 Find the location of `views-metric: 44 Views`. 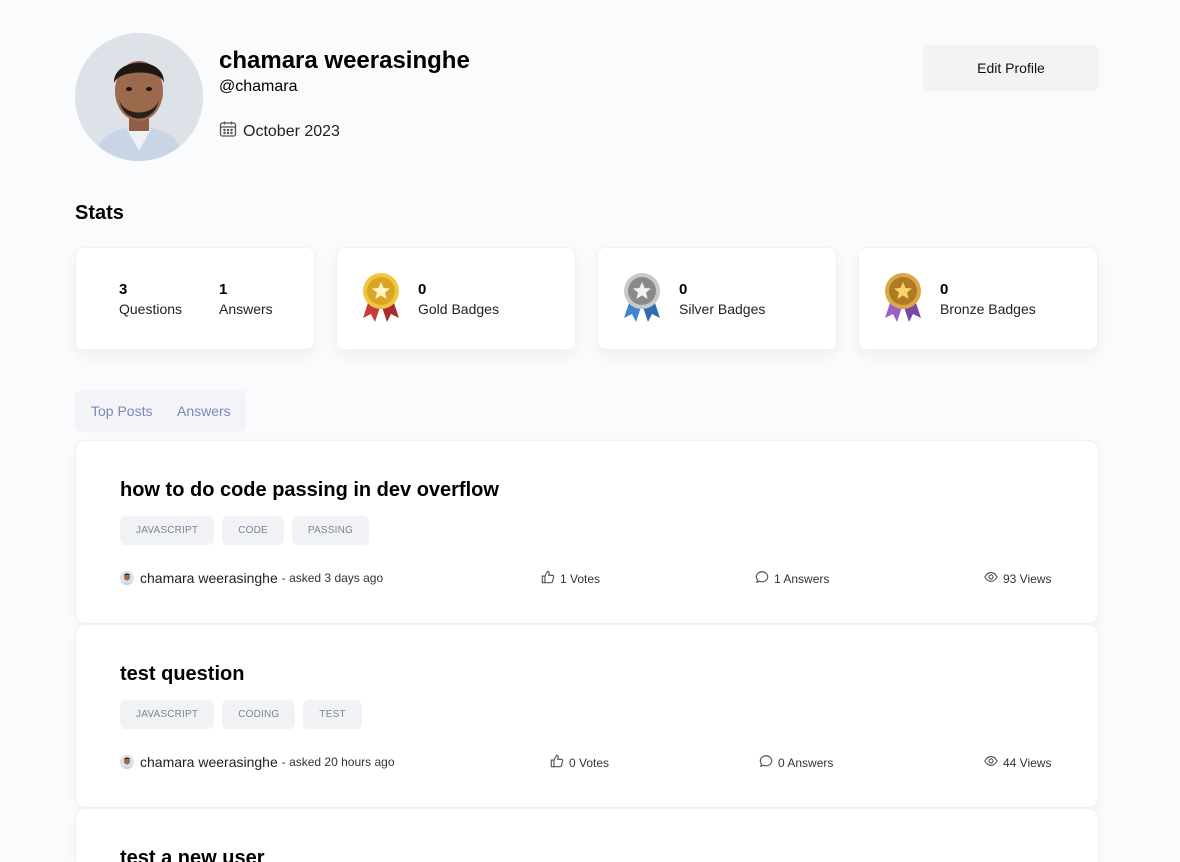

views-metric: 44 Views is located at coordinates (1017, 762).